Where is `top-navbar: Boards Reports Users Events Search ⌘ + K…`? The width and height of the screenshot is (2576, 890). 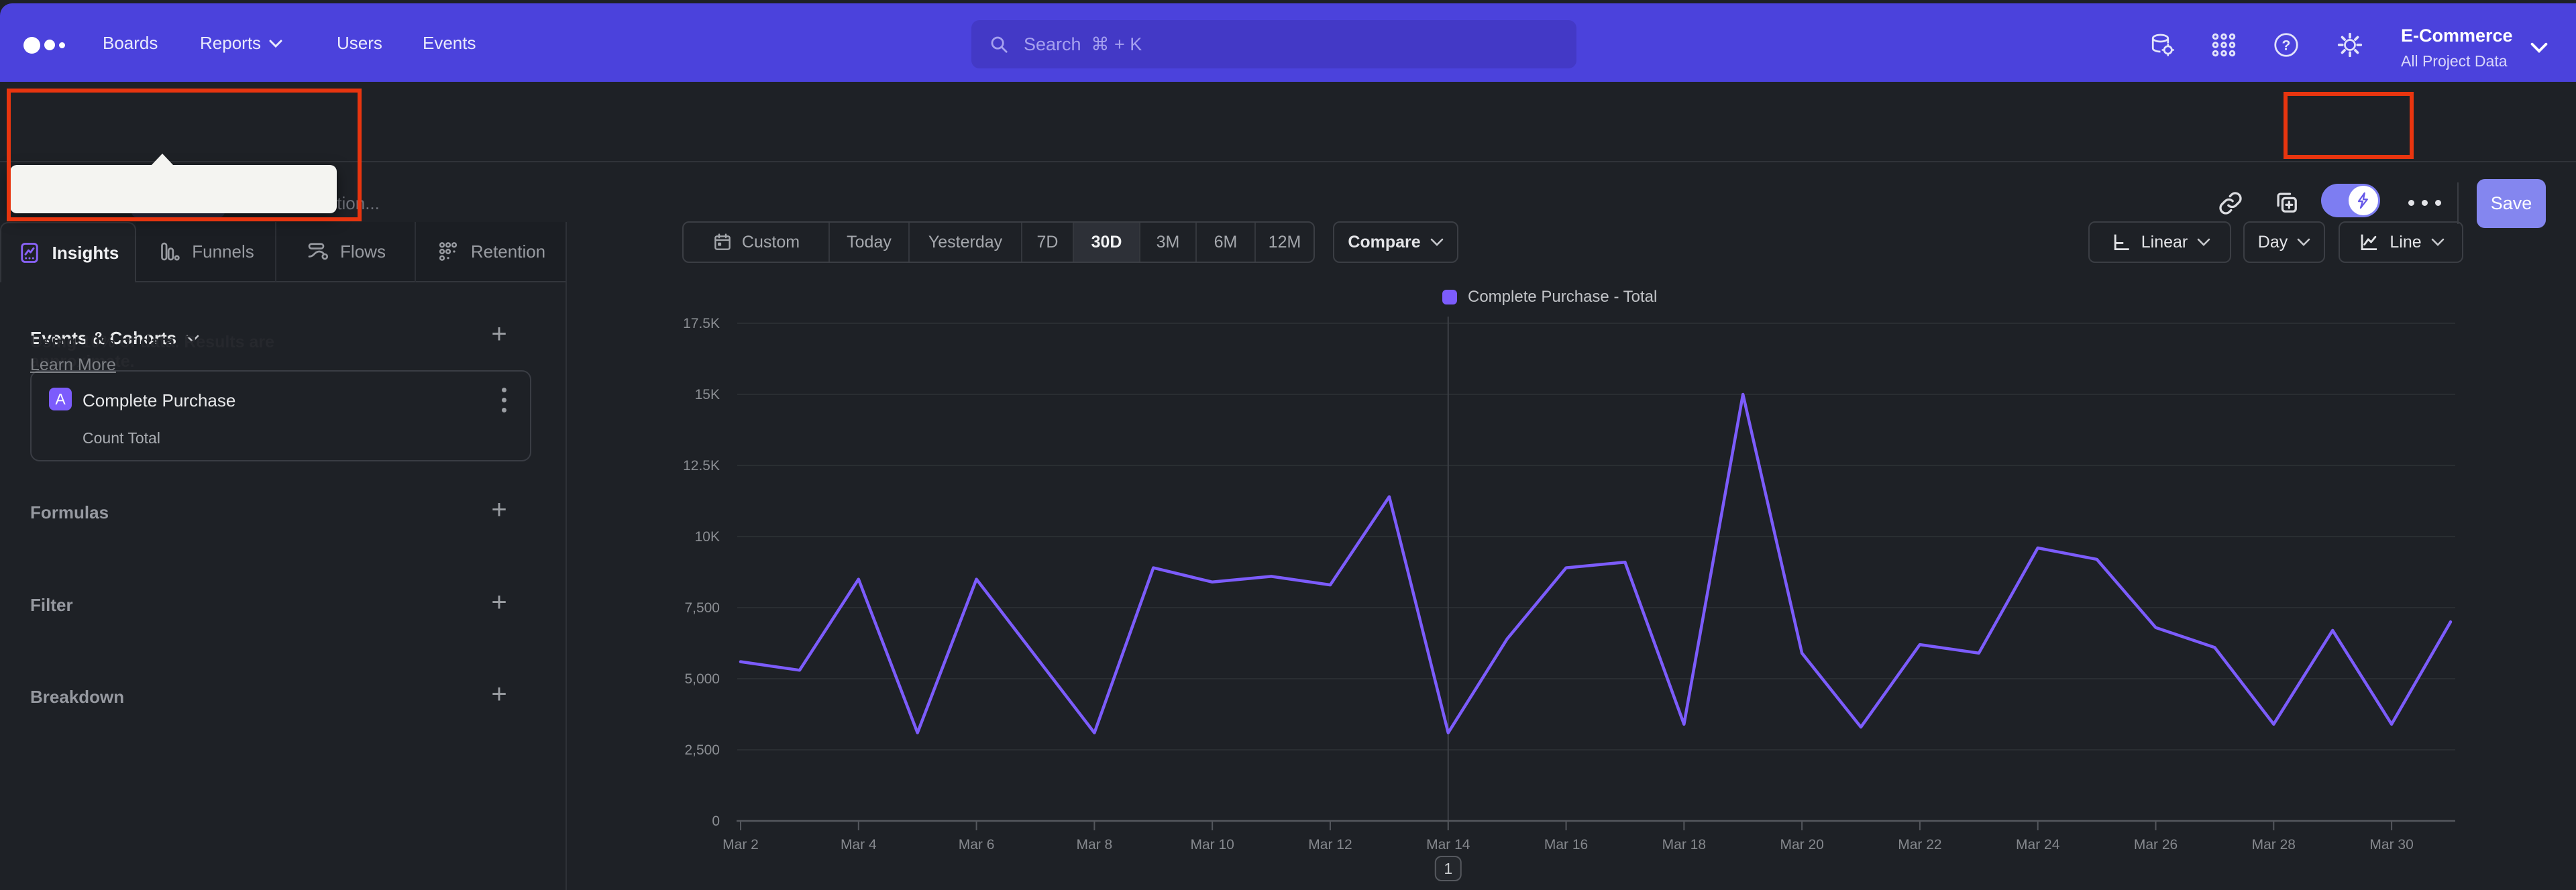
top-navbar: Boards Reports Users Events Search ⌘ + K… is located at coordinates (1288, 42).